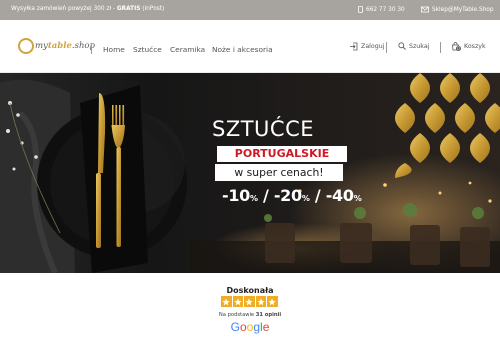 This screenshot has height=348, width=500. Describe the element at coordinates (263, 129) in the screenshot. I see `banner-title: SZTUĆCE` at that location.